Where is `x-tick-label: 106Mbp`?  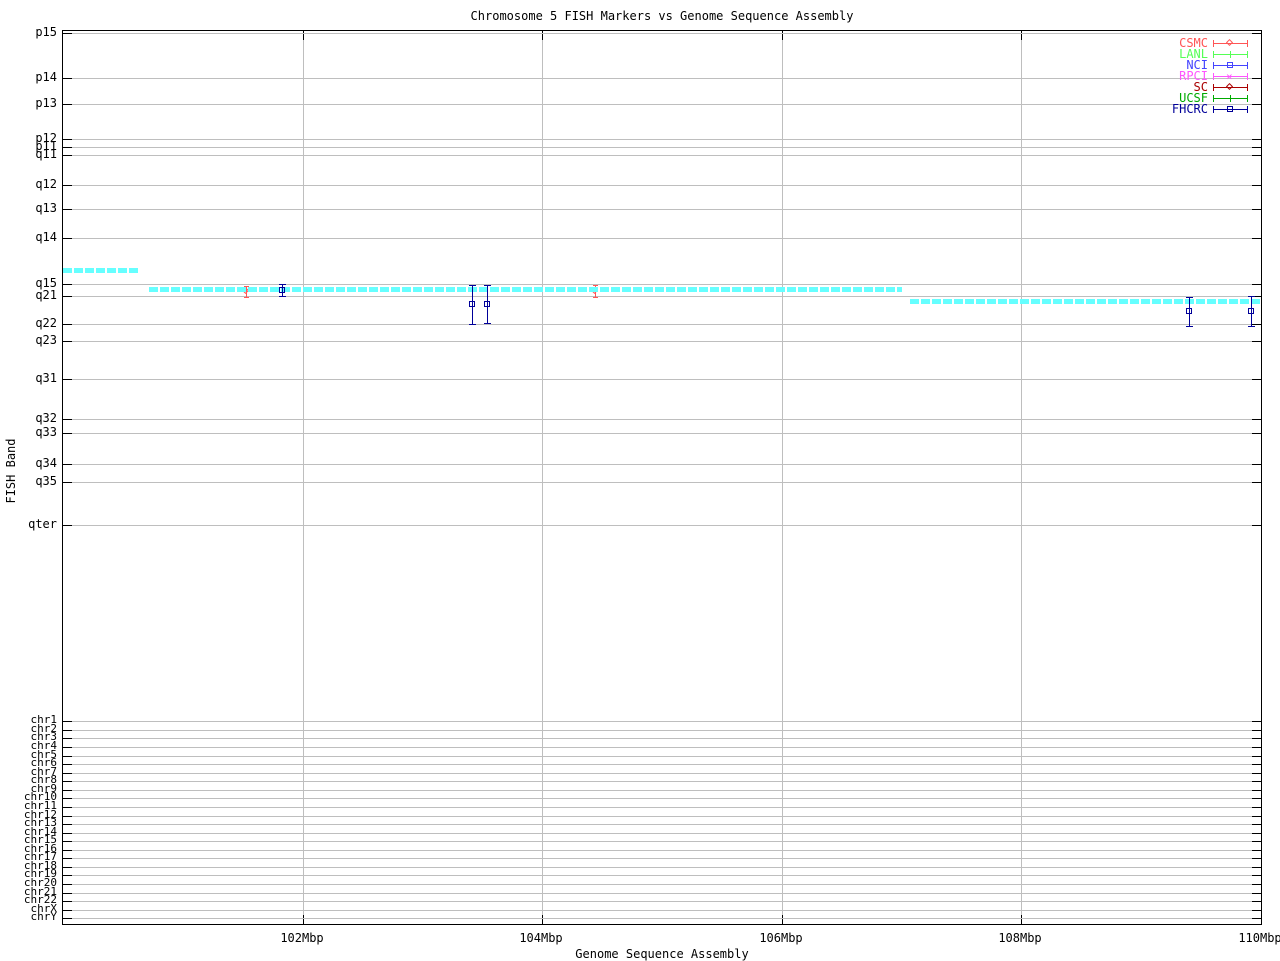
x-tick-label: 106Mbp is located at coordinates (781, 938).